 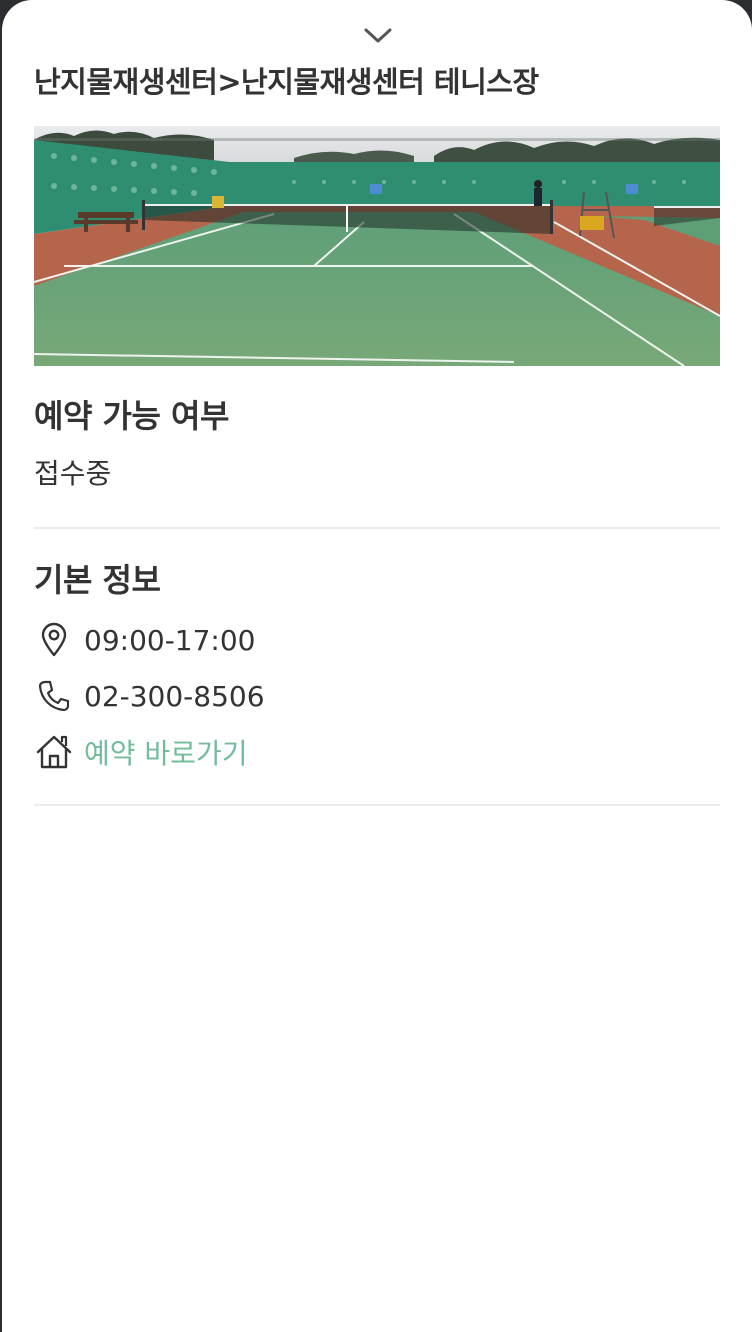 What do you see at coordinates (286, 82) in the screenshot?
I see `facility-title: 난지물재생센터>난지물재생센터 테니스장` at bounding box center [286, 82].